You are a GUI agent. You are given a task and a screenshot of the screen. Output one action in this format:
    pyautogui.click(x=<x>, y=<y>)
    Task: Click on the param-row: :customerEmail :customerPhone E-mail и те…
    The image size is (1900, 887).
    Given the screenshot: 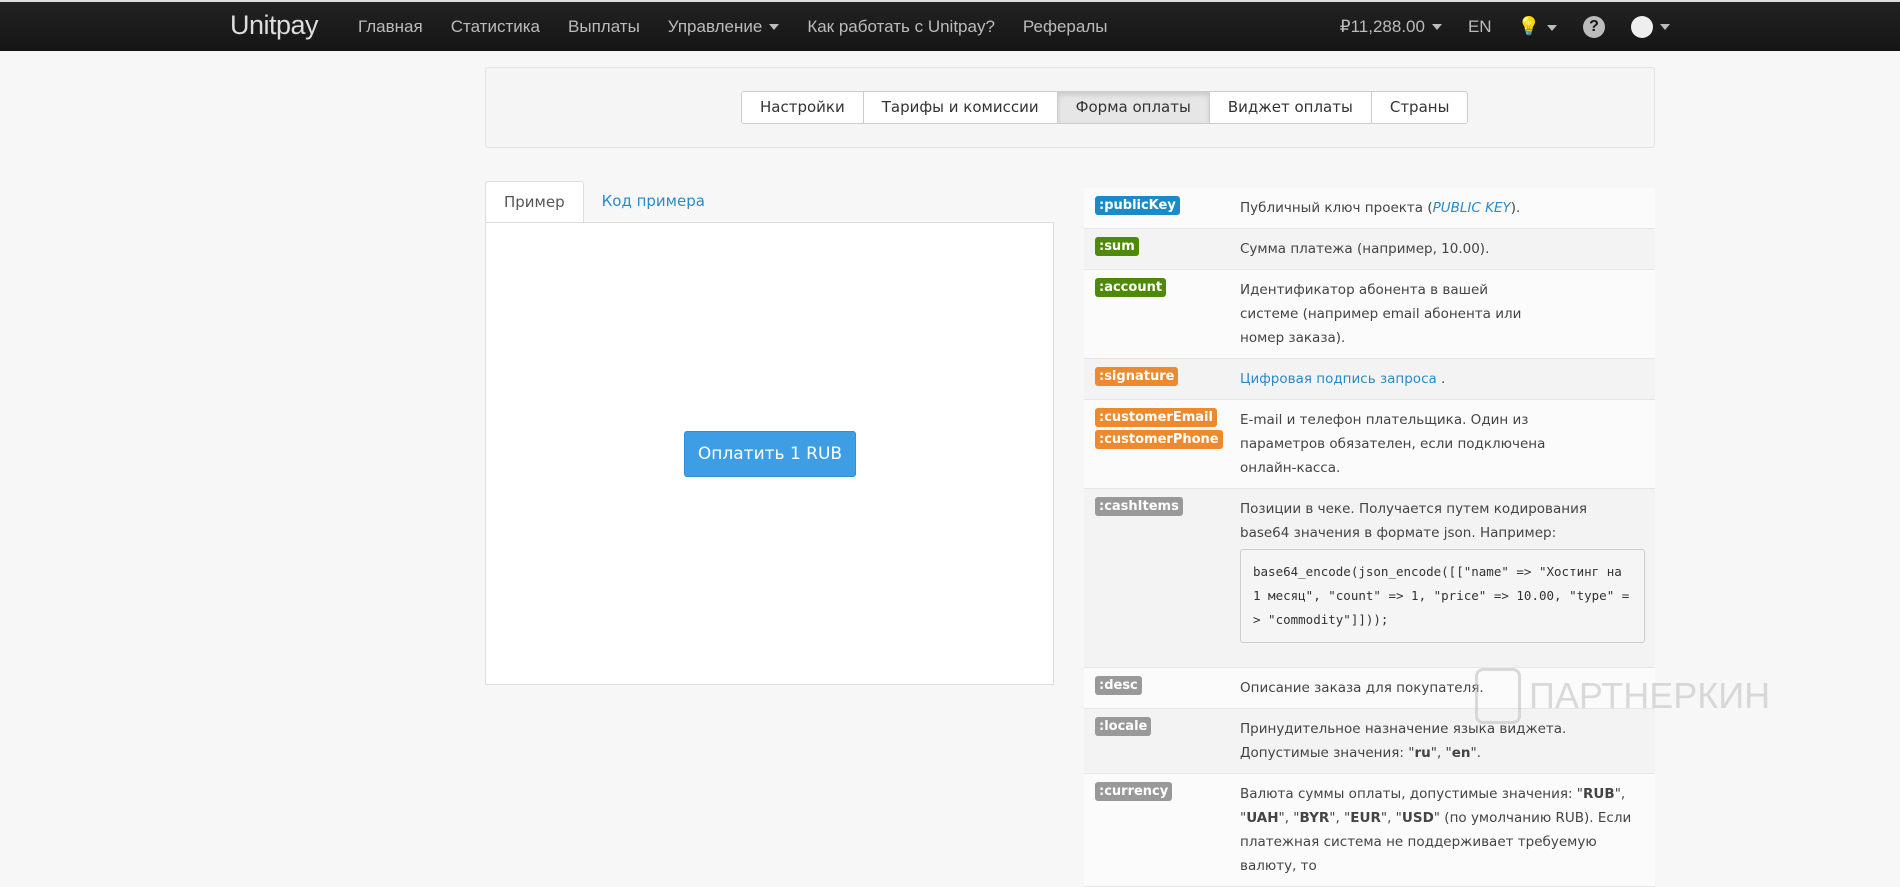 What is the action you would take?
    pyautogui.click(x=1369, y=444)
    